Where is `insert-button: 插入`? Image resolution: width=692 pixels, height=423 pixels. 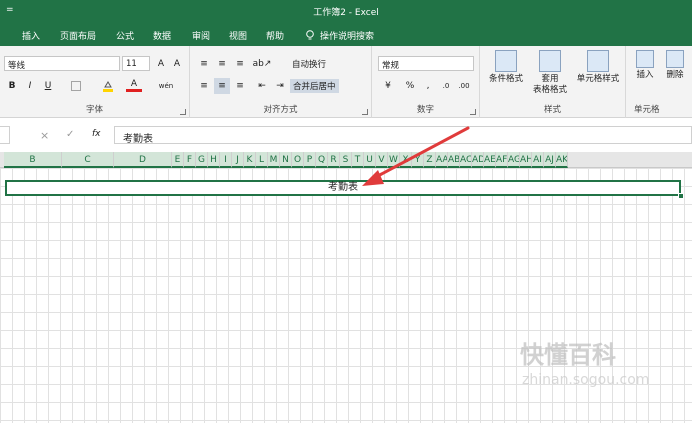 insert-button: 插入 is located at coordinates (645, 65).